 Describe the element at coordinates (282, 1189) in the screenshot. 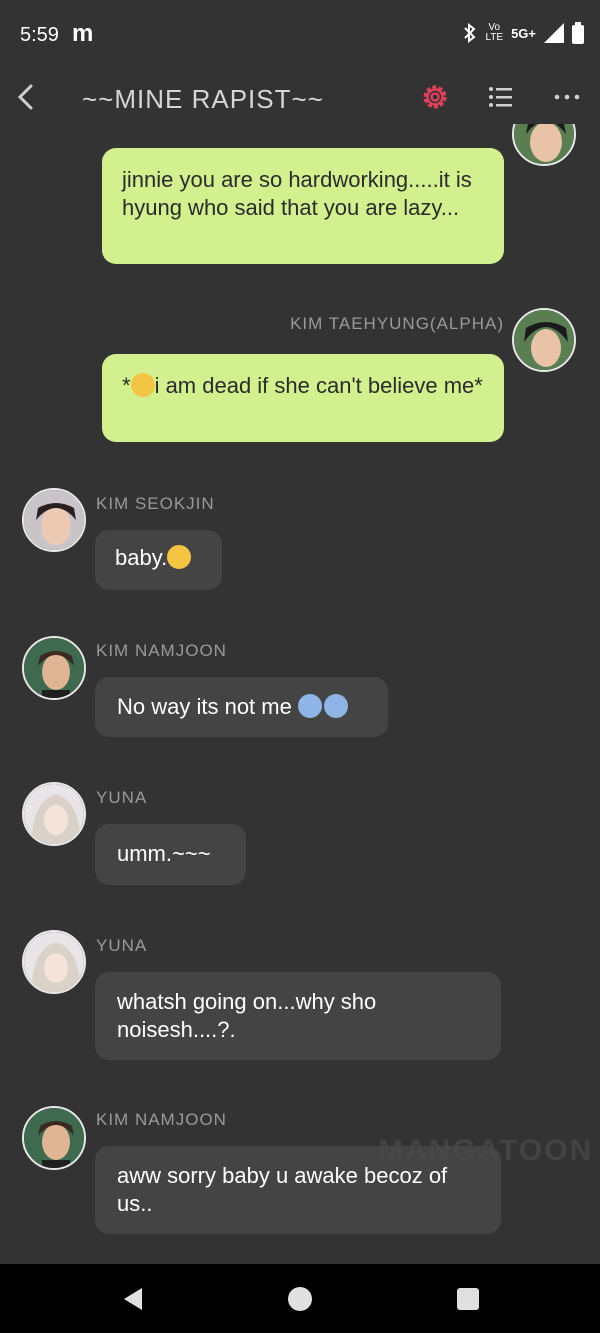

I see `message-text: aww sorry baby u awake becoz of us..` at that location.